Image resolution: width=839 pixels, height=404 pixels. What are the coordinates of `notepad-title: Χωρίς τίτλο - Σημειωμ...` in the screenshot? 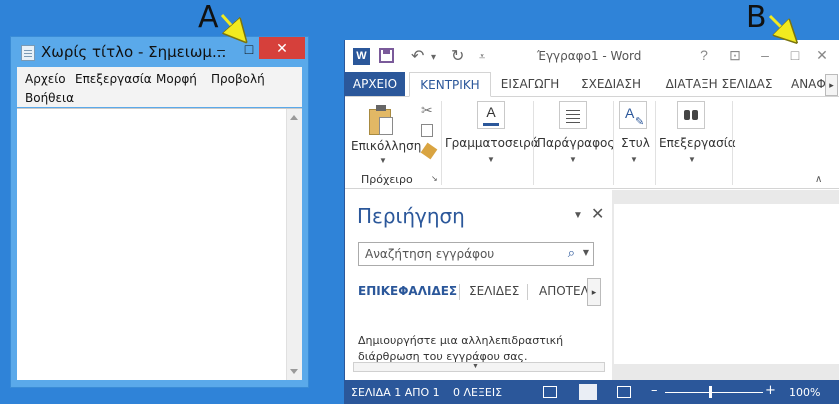 It's located at (134, 52).